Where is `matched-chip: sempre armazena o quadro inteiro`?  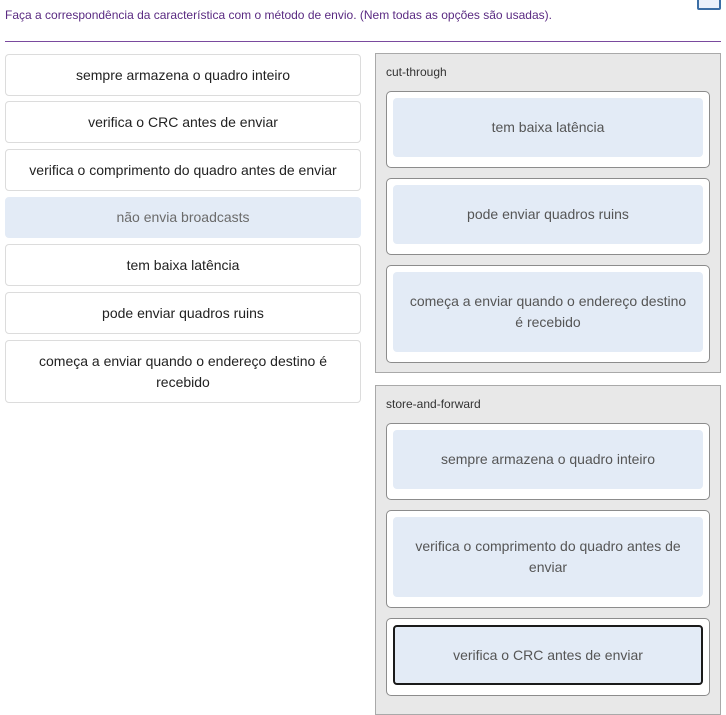
matched-chip: sempre armazena o quadro inteiro is located at coordinates (548, 459).